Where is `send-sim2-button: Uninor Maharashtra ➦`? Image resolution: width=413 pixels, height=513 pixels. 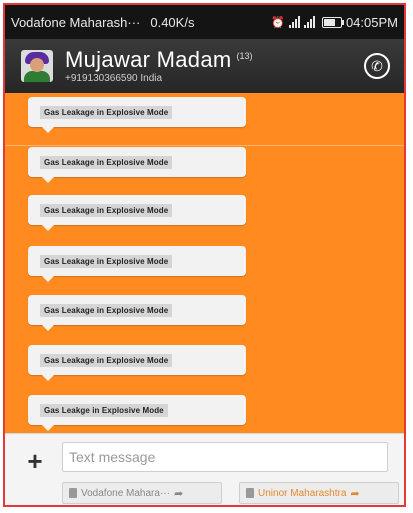 send-sim2-button: Uninor Maharashtra ➦ is located at coordinates (319, 493).